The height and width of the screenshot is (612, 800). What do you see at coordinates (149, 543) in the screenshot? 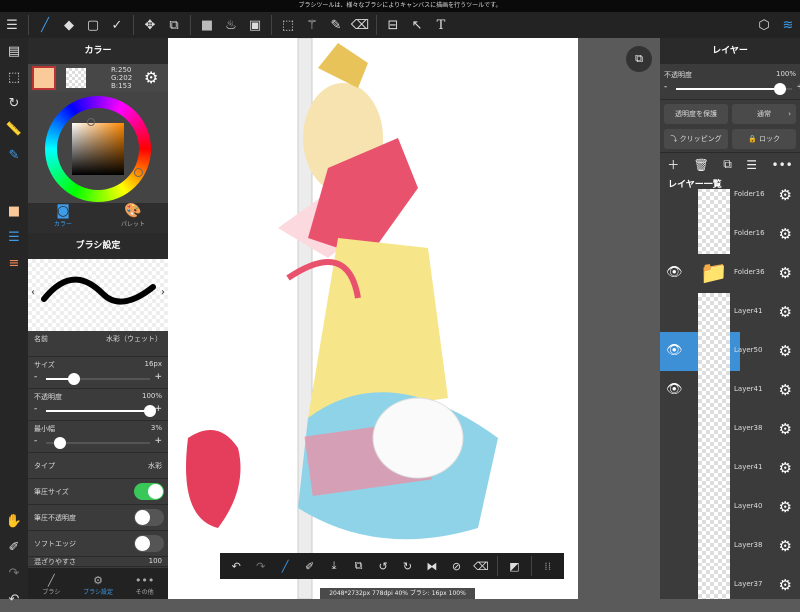
I see `soft-edge-toggle` at bounding box center [149, 543].